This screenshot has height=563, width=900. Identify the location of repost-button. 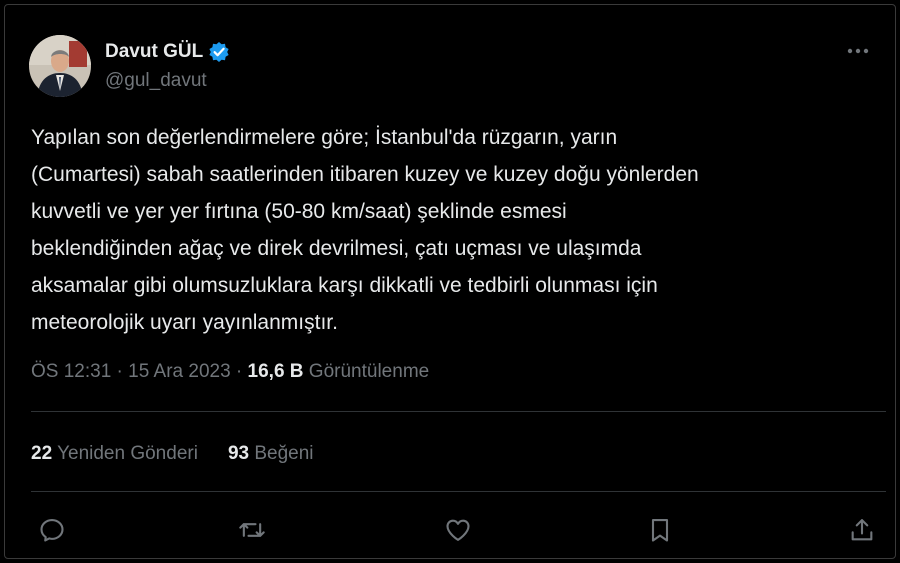
(252, 530).